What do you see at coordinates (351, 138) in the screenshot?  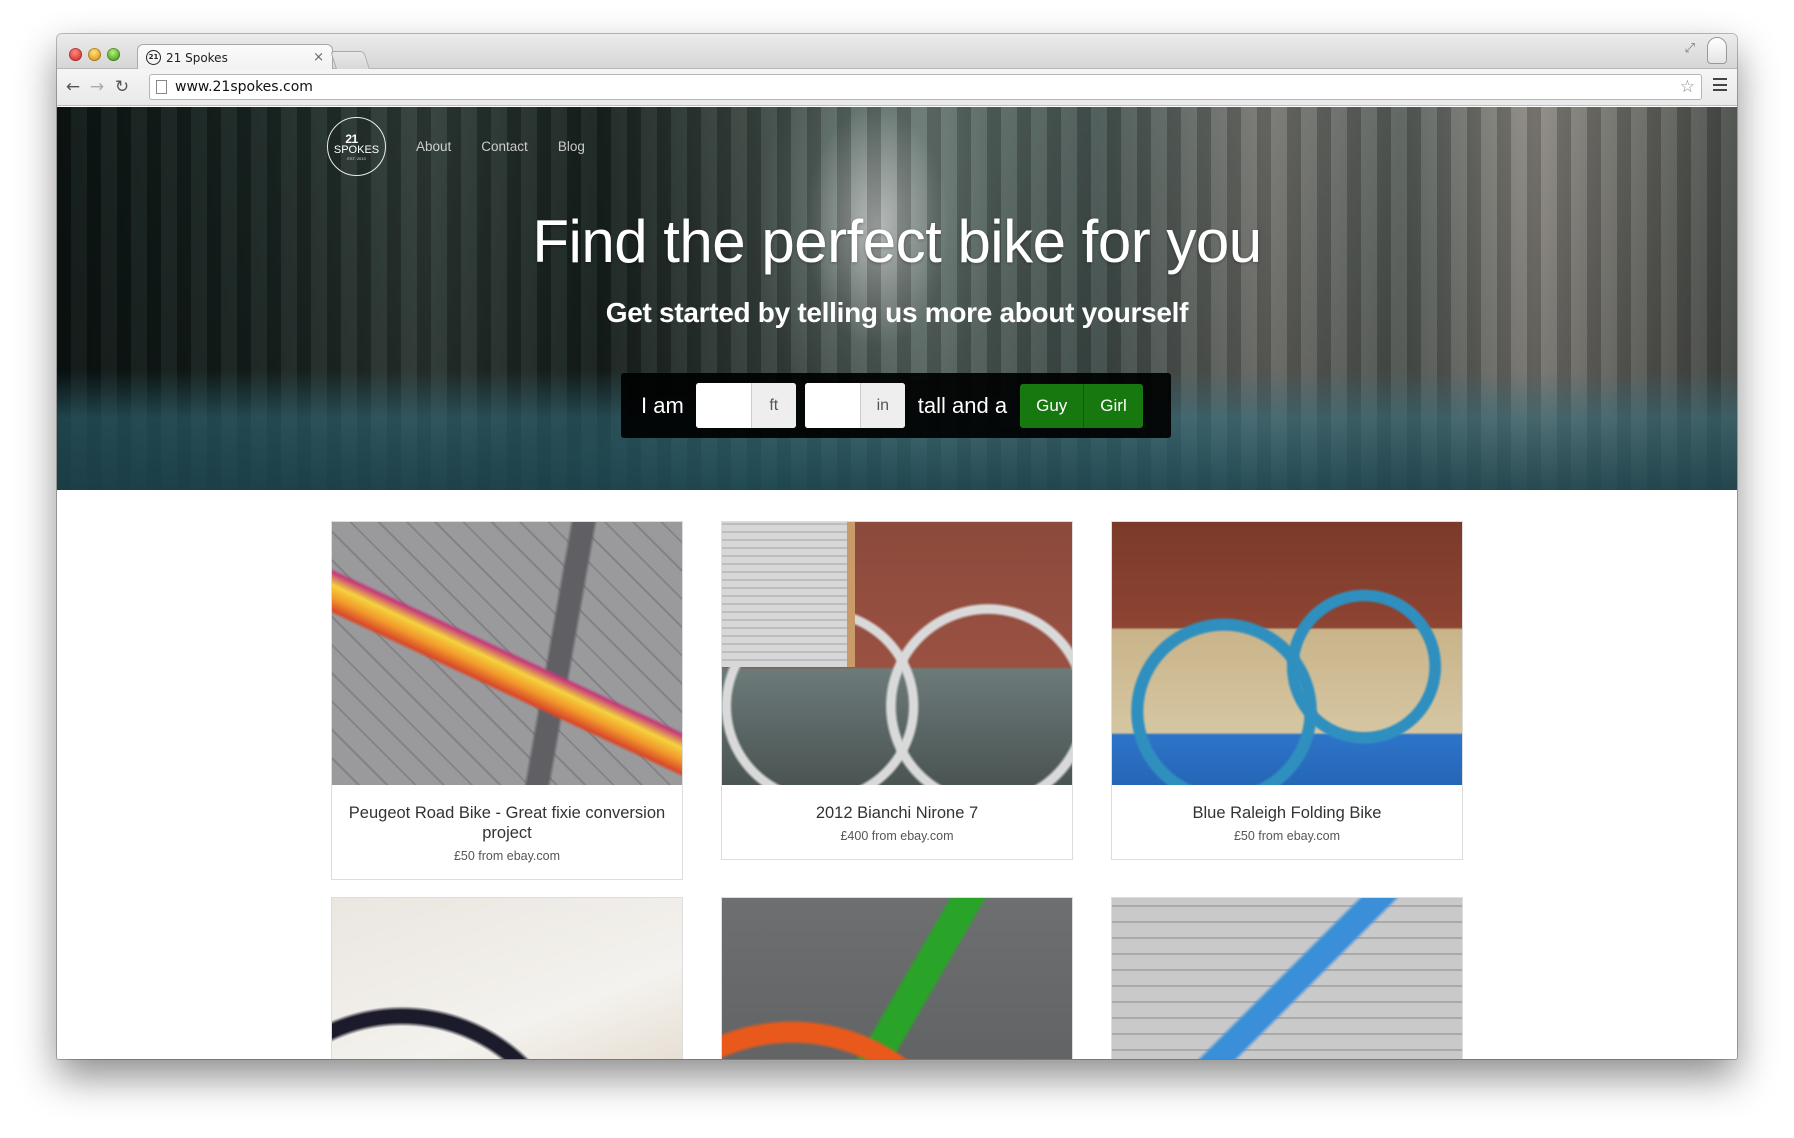 I see `logo-number: 21` at bounding box center [351, 138].